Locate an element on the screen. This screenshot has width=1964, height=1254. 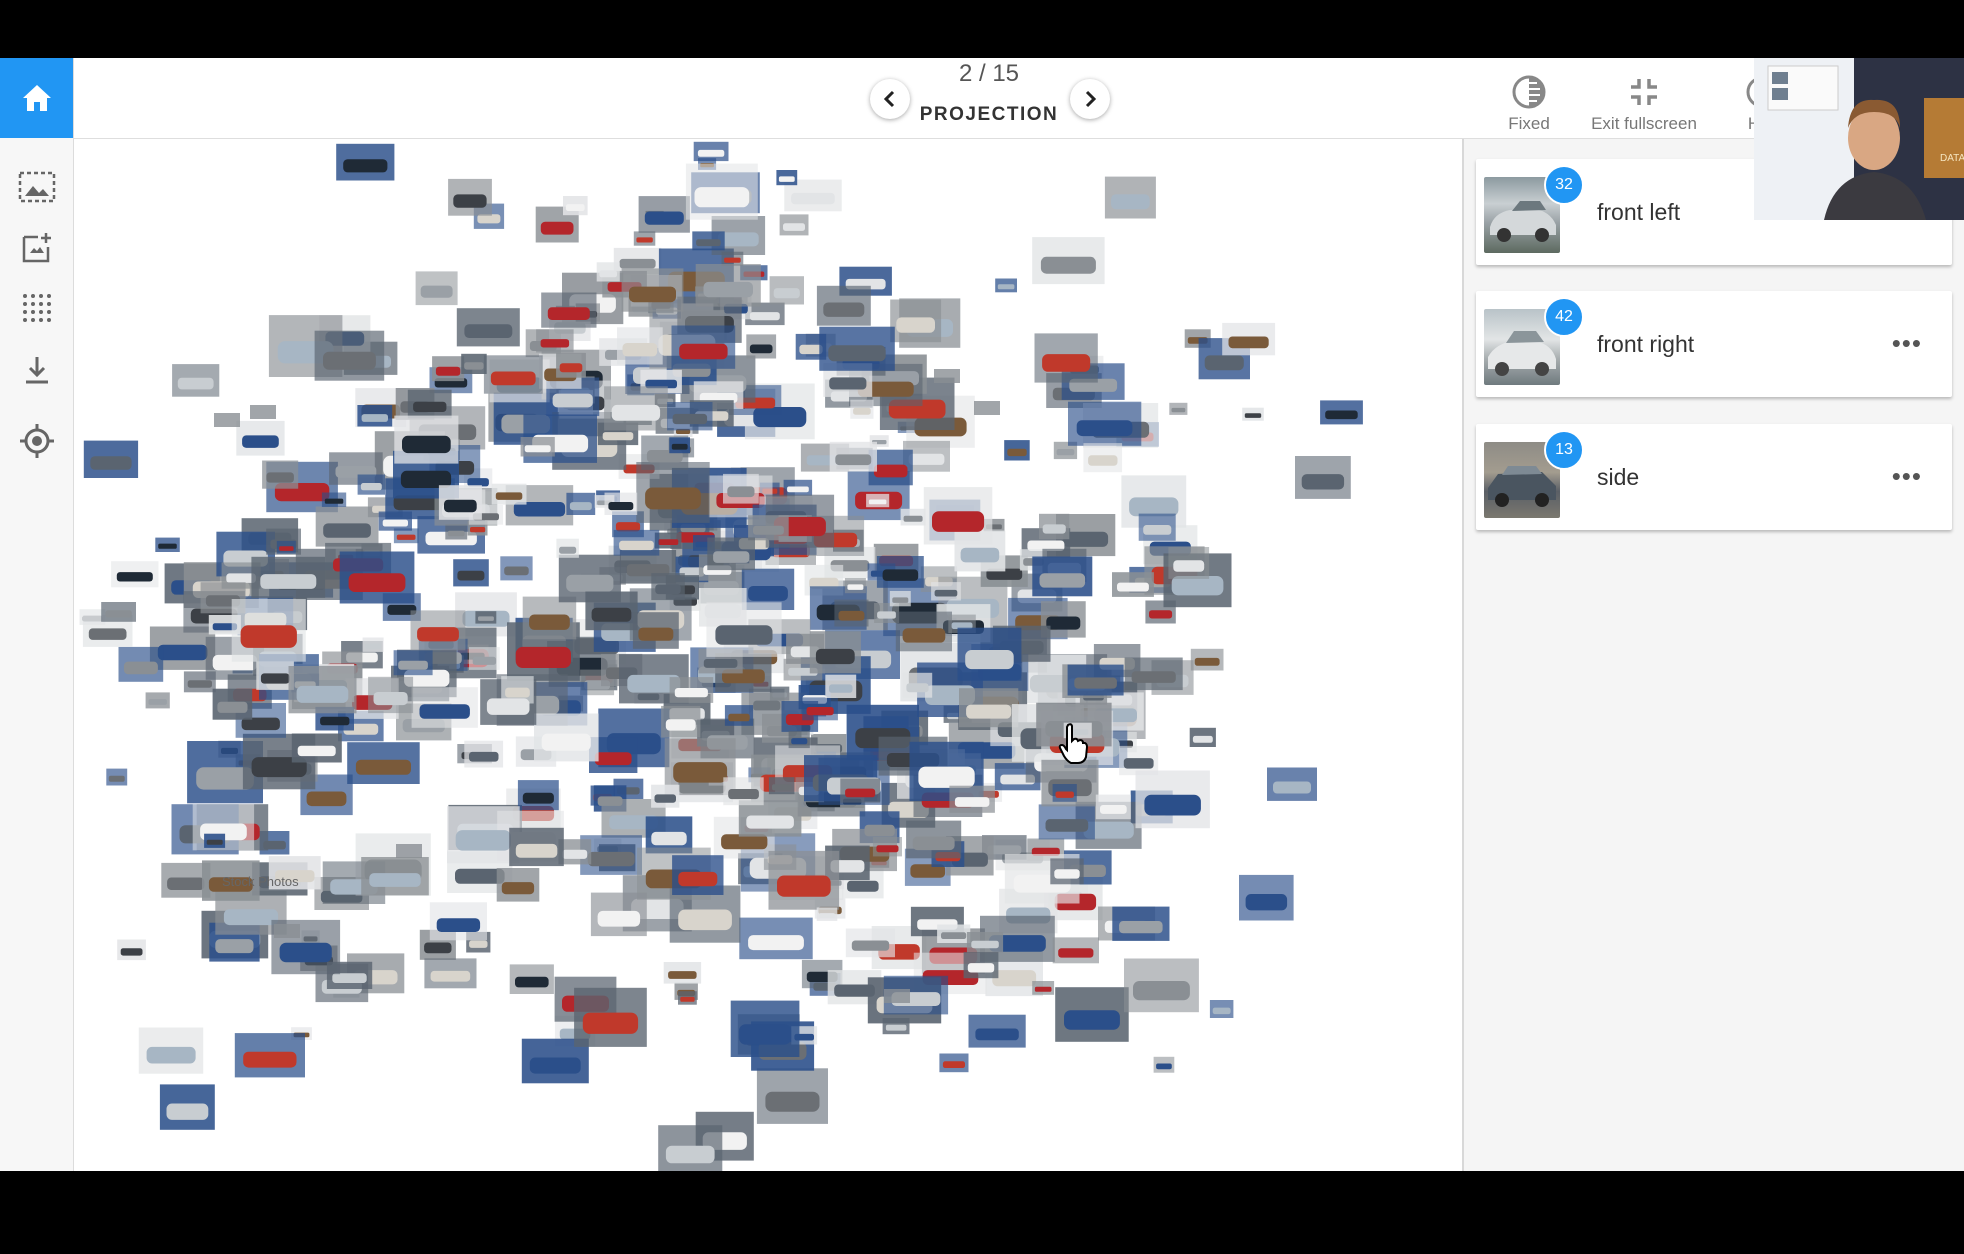
next-button is located at coordinates (1090, 99).